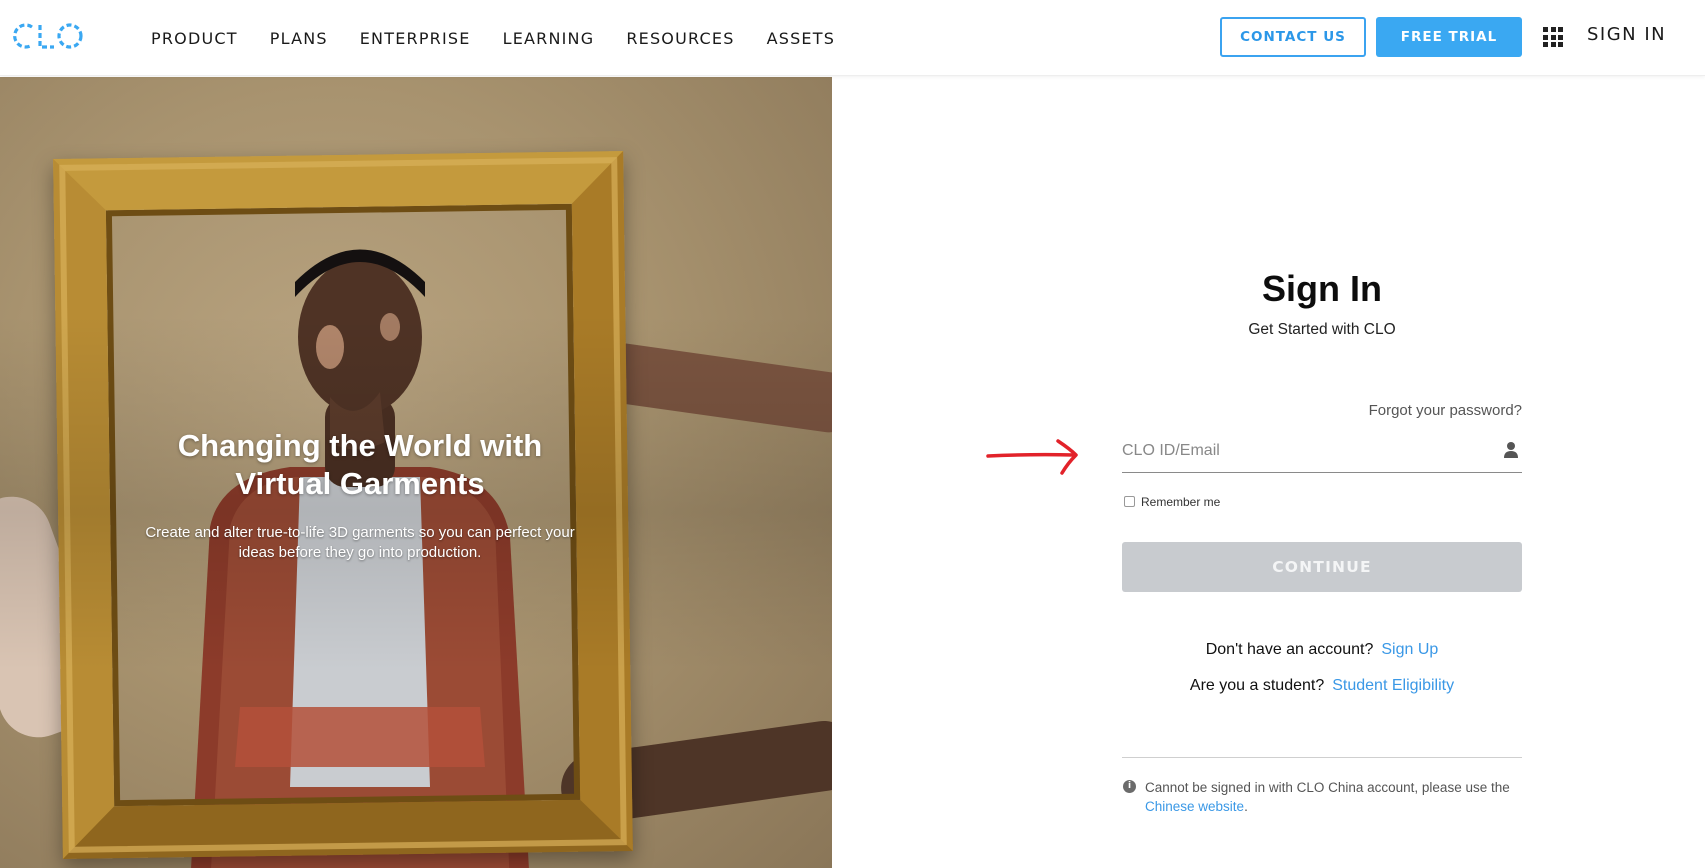  What do you see at coordinates (1322, 451) in the screenshot?
I see `email-field` at bounding box center [1322, 451].